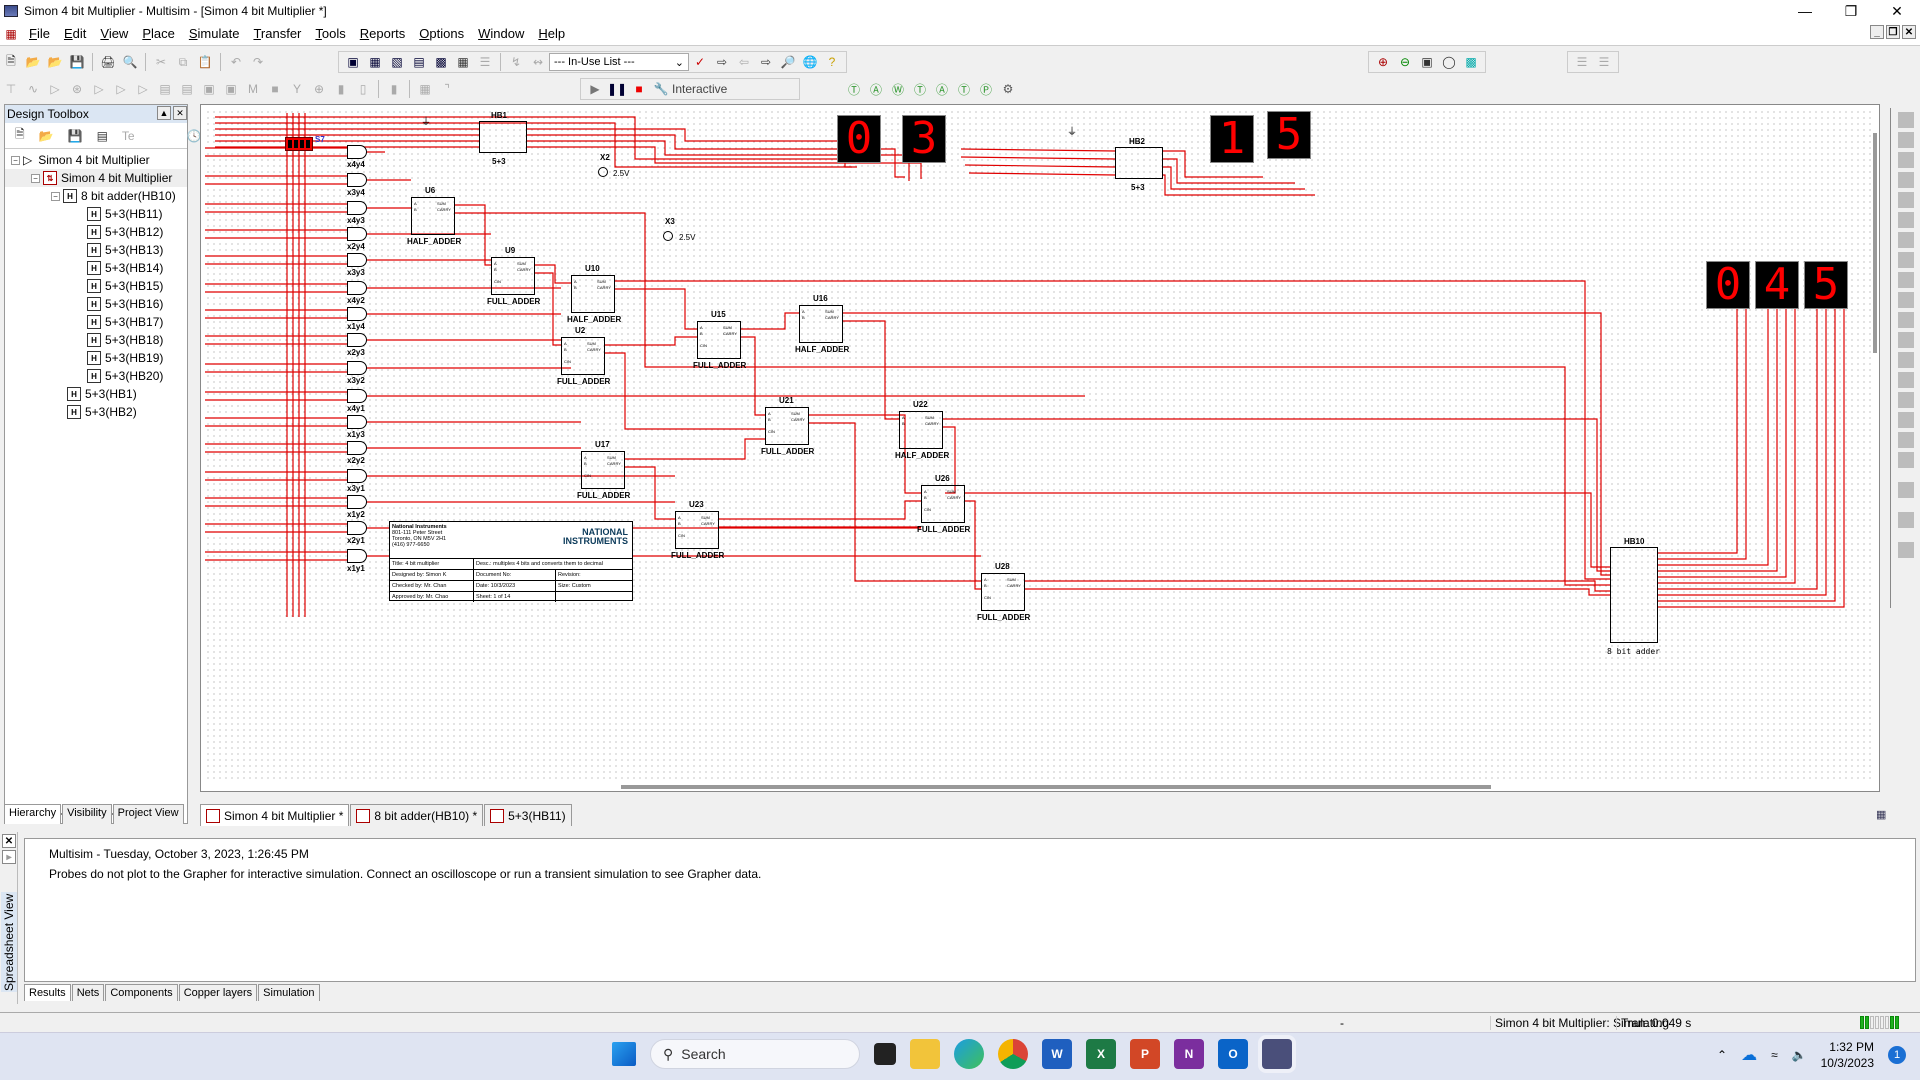 This screenshot has width=1920, height=1080. I want to click on tree-item-hb14: H 5+3(HB14), so click(96, 268).